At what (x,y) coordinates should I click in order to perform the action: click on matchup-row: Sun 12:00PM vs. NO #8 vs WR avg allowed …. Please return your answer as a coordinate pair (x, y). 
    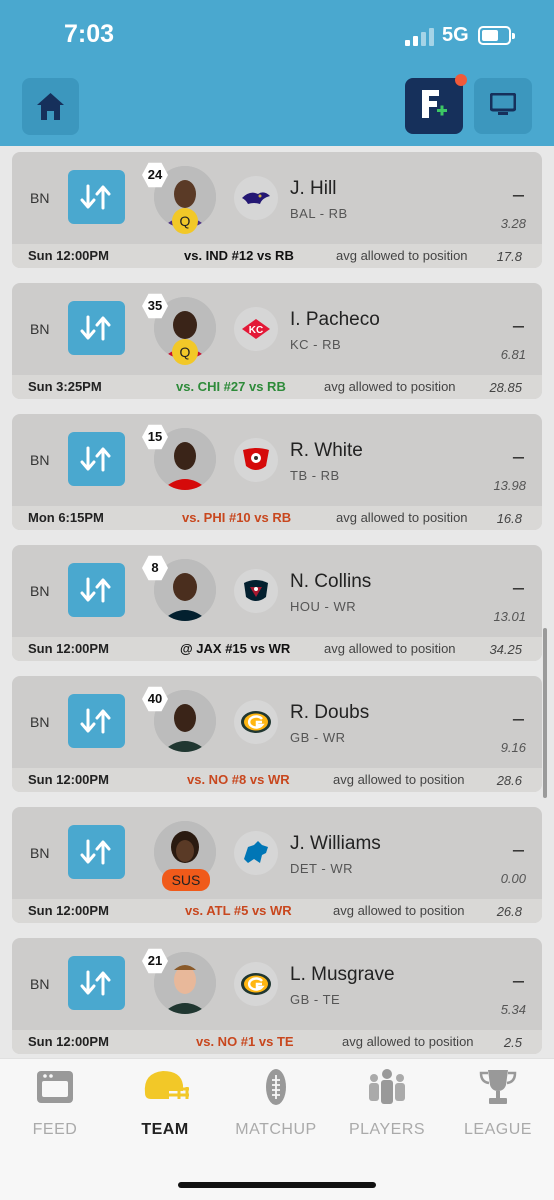
    Looking at the image, I should click on (277, 780).